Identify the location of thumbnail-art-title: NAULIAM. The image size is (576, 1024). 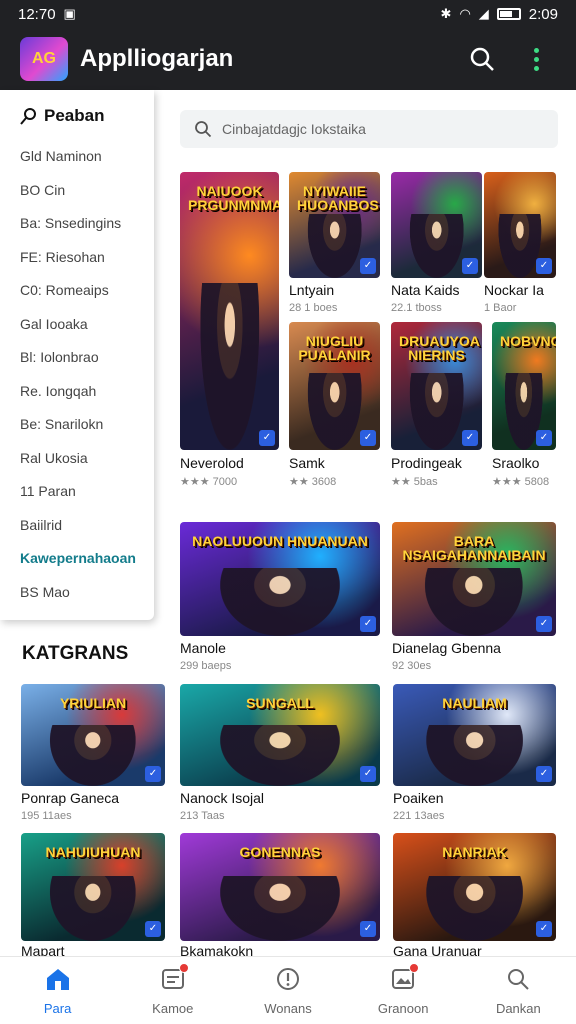
(474, 703).